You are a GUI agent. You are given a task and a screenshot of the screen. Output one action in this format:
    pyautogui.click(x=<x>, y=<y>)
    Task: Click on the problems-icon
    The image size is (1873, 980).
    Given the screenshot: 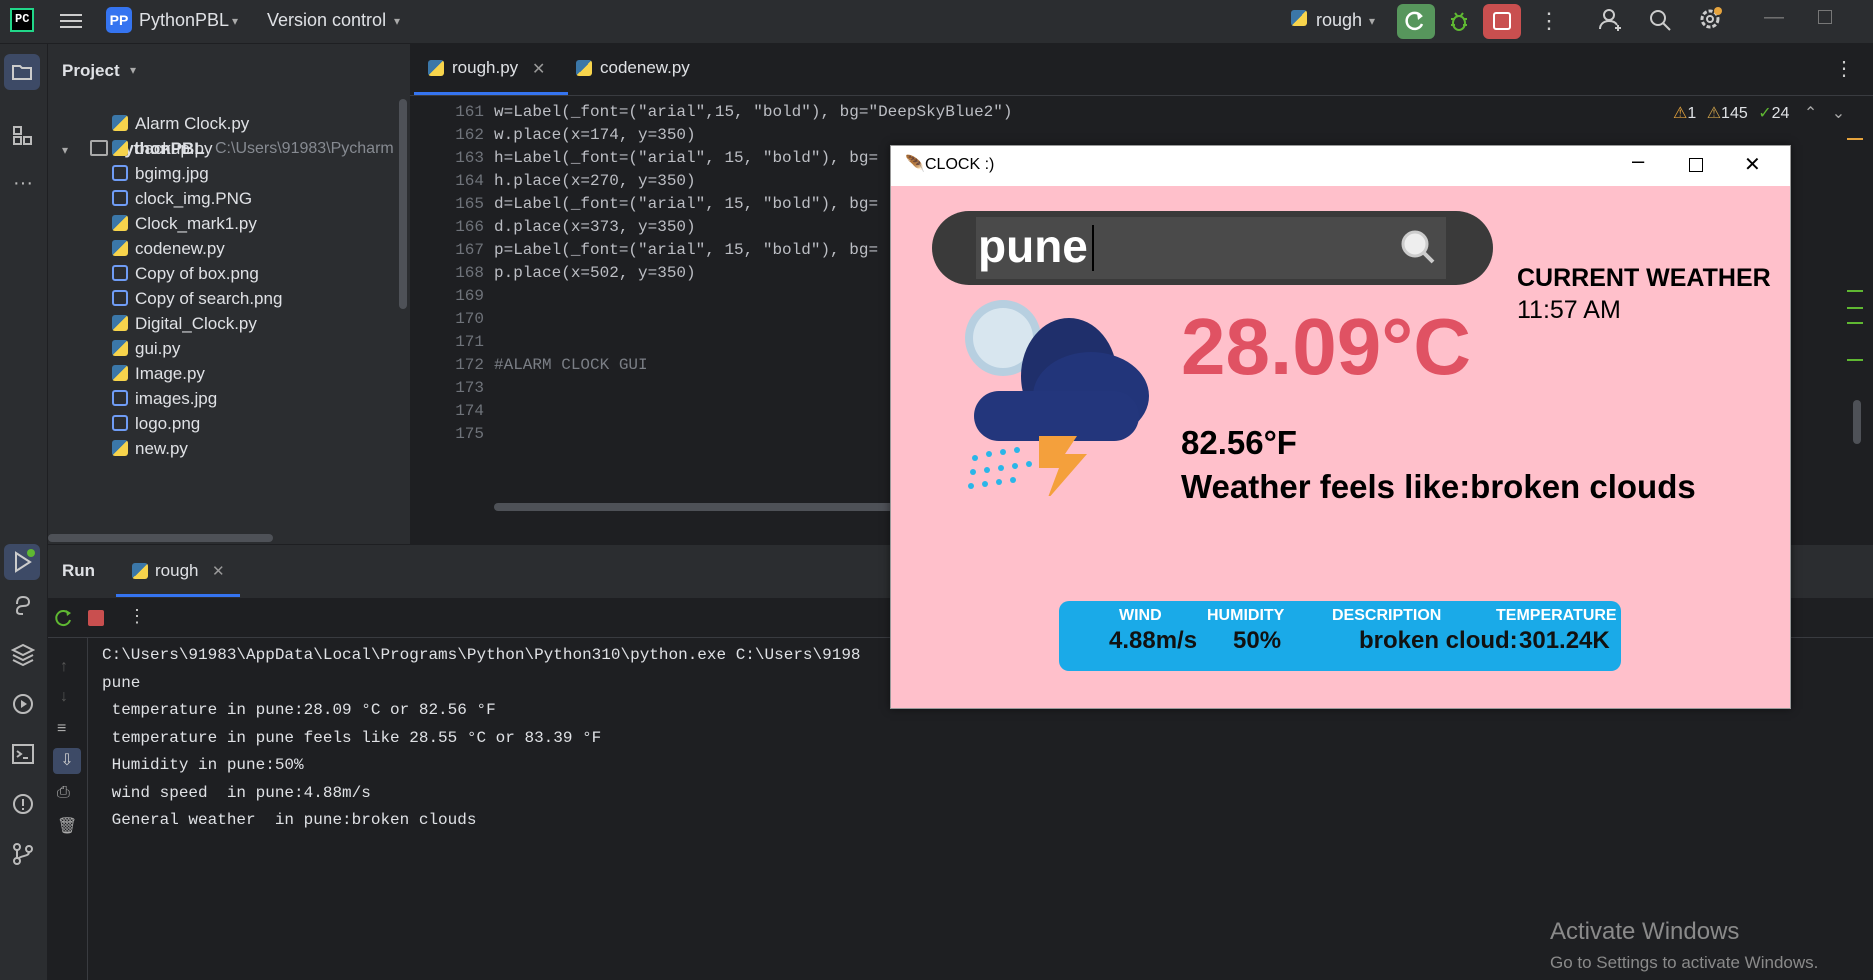 What is the action you would take?
    pyautogui.click(x=23, y=807)
    